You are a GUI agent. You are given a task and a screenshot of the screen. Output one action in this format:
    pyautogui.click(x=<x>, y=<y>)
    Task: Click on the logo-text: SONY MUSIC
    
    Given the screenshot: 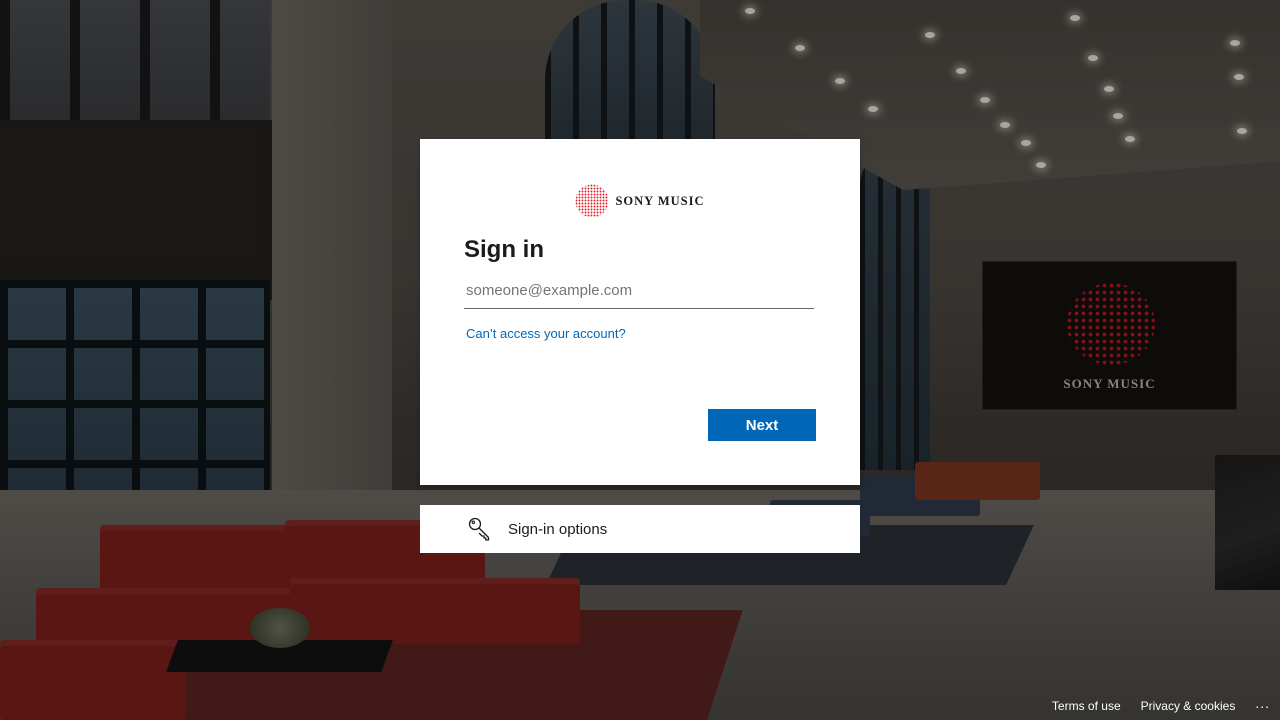 What is the action you would take?
    pyautogui.click(x=660, y=200)
    